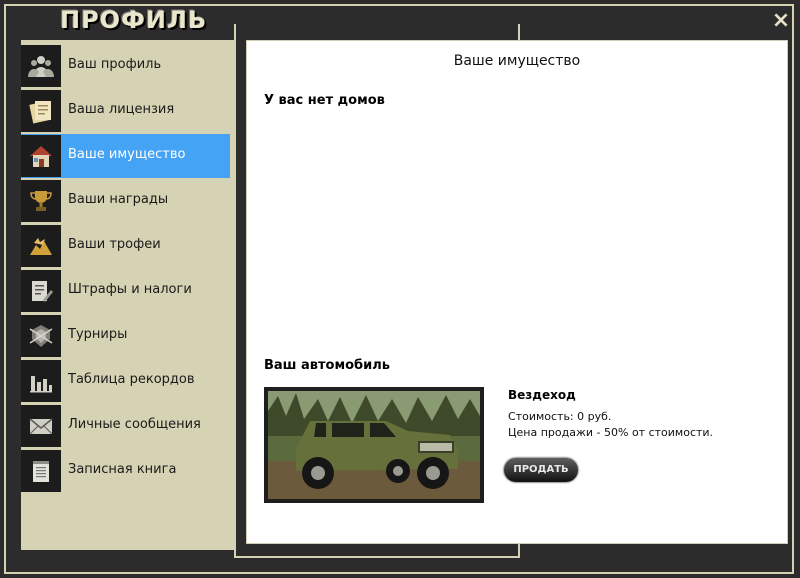  I want to click on envelope-icon, so click(41, 426).